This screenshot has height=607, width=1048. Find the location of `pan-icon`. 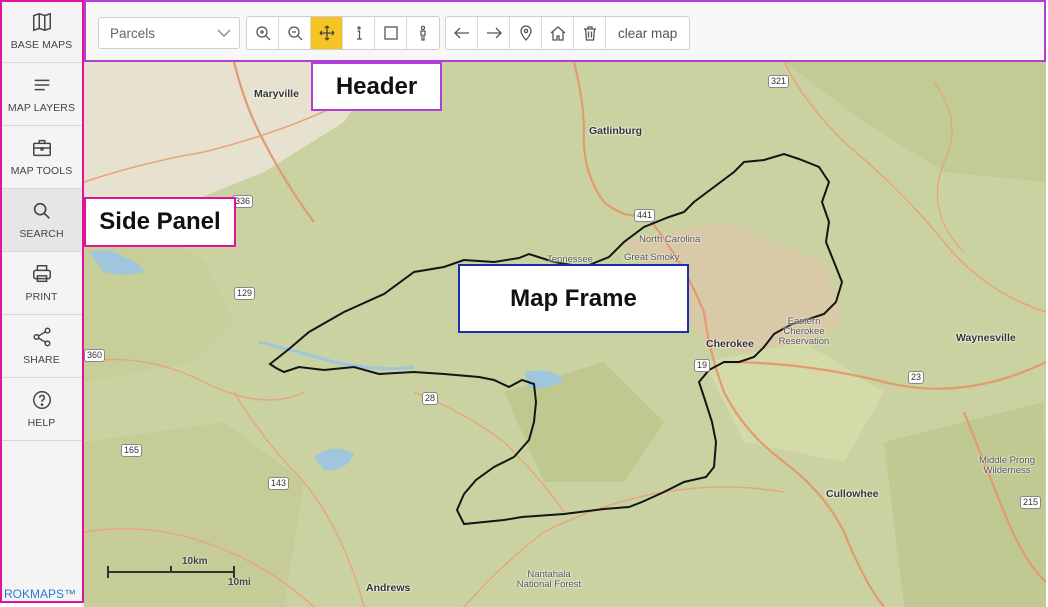

pan-icon is located at coordinates (326, 33).